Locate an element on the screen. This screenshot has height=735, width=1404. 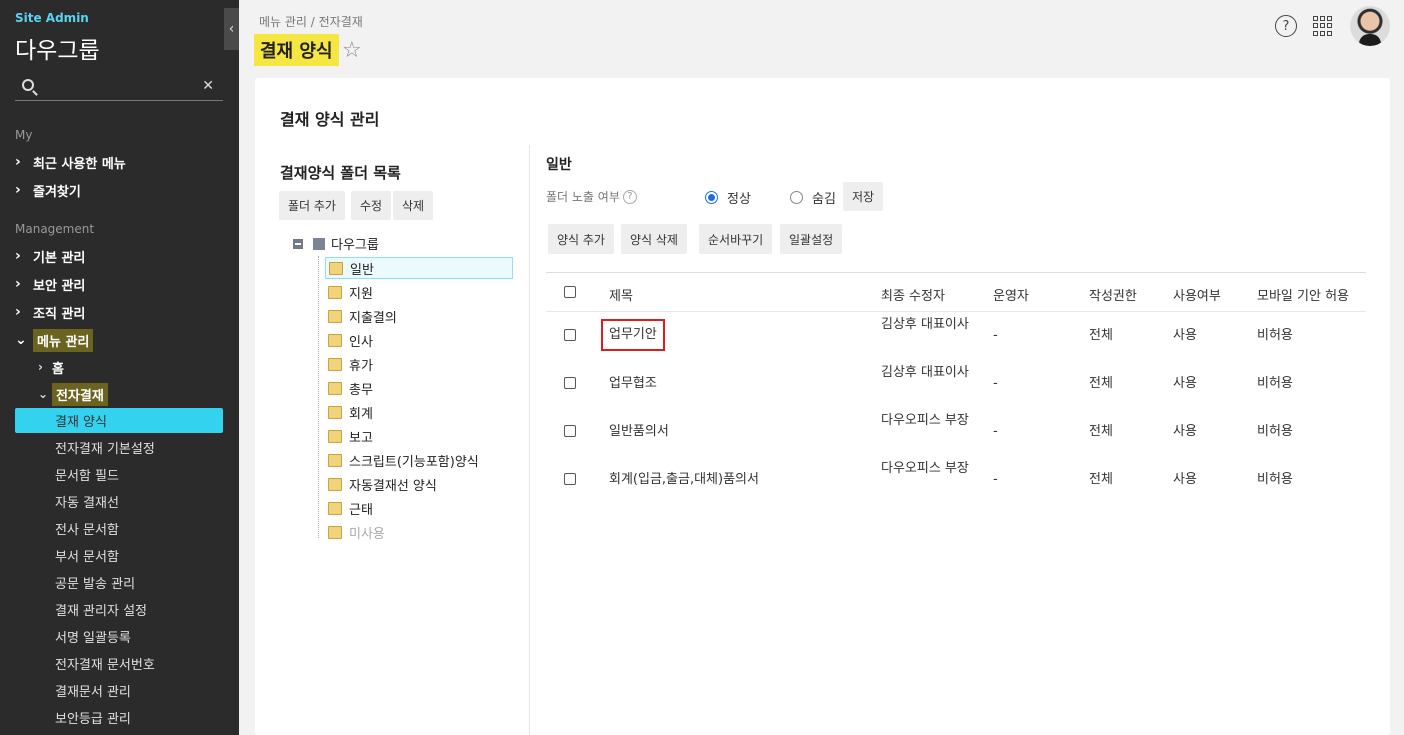
tree-node: 보고 is located at coordinates (349, 436).